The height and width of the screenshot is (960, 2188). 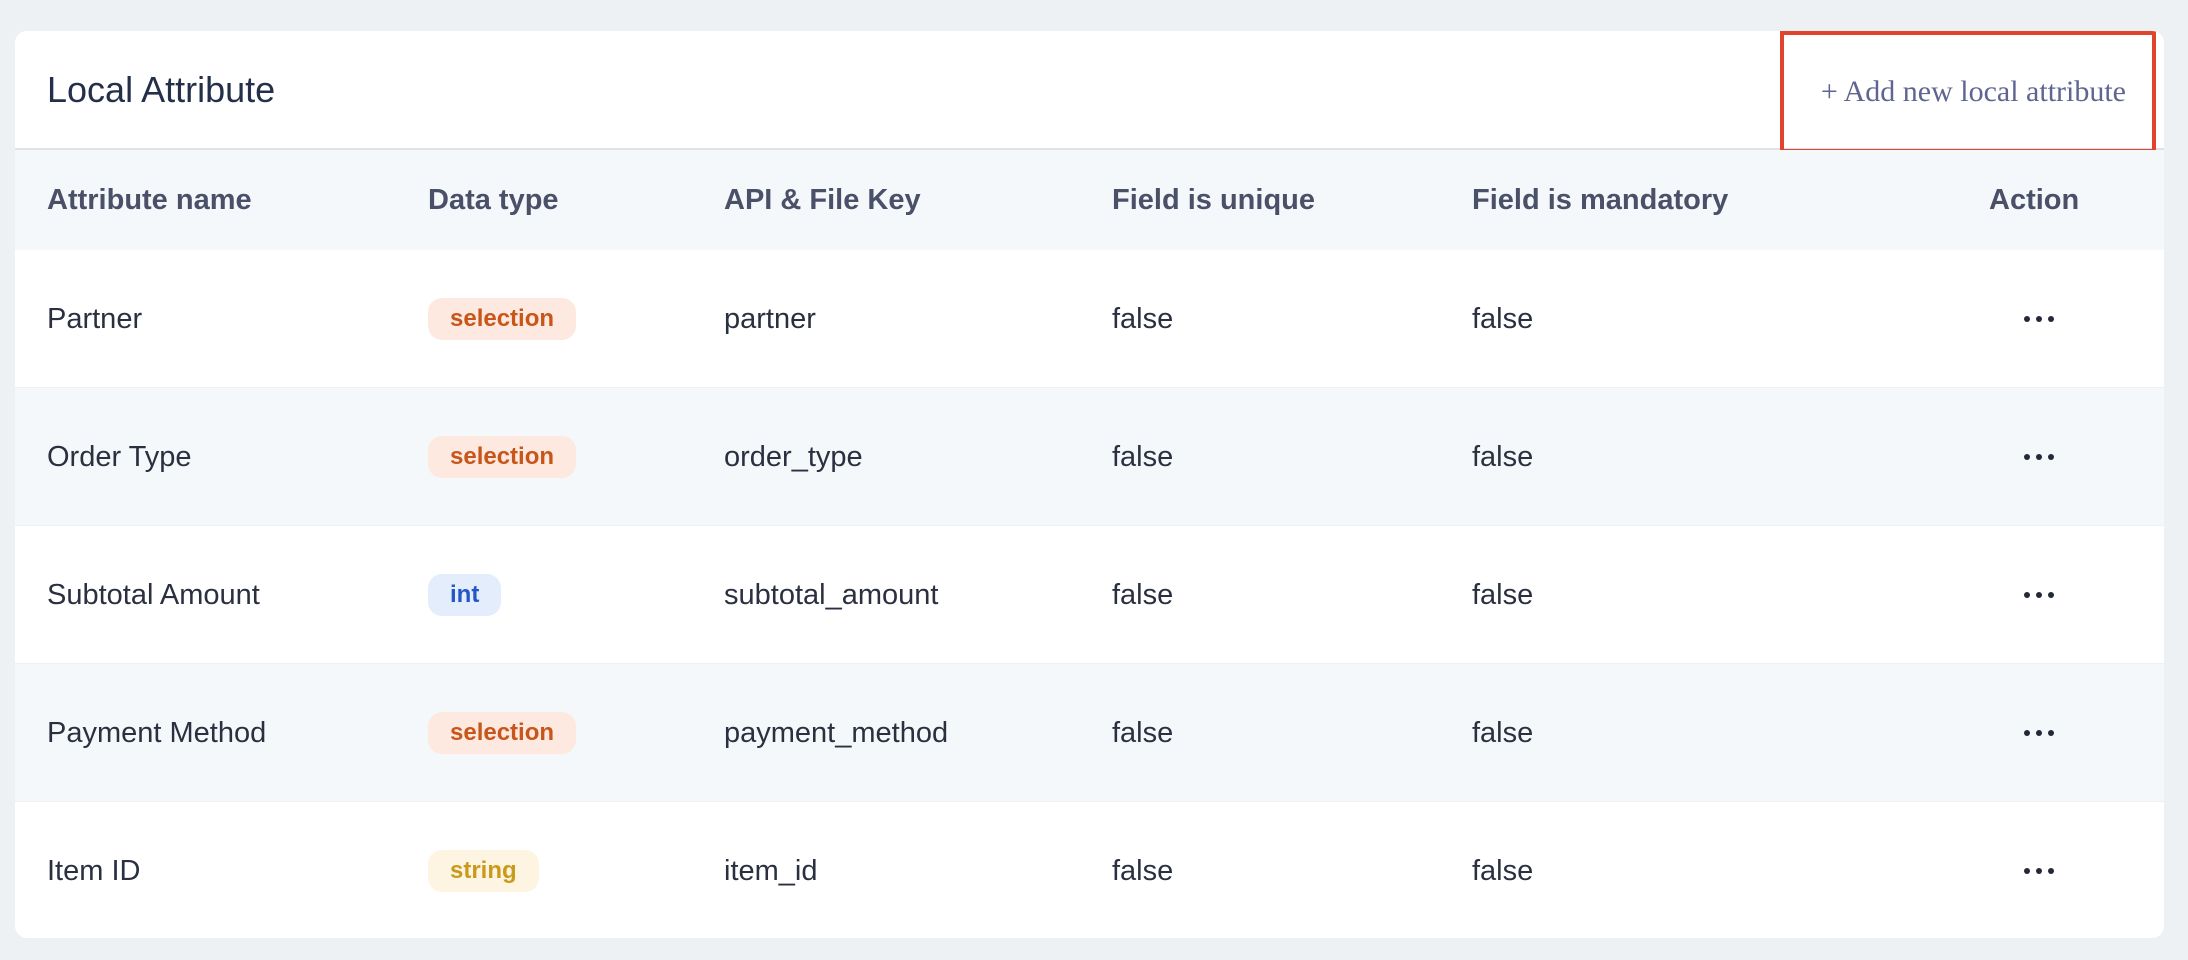 What do you see at coordinates (94, 871) in the screenshot?
I see `attribute-name: Item ID` at bounding box center [94, 871].